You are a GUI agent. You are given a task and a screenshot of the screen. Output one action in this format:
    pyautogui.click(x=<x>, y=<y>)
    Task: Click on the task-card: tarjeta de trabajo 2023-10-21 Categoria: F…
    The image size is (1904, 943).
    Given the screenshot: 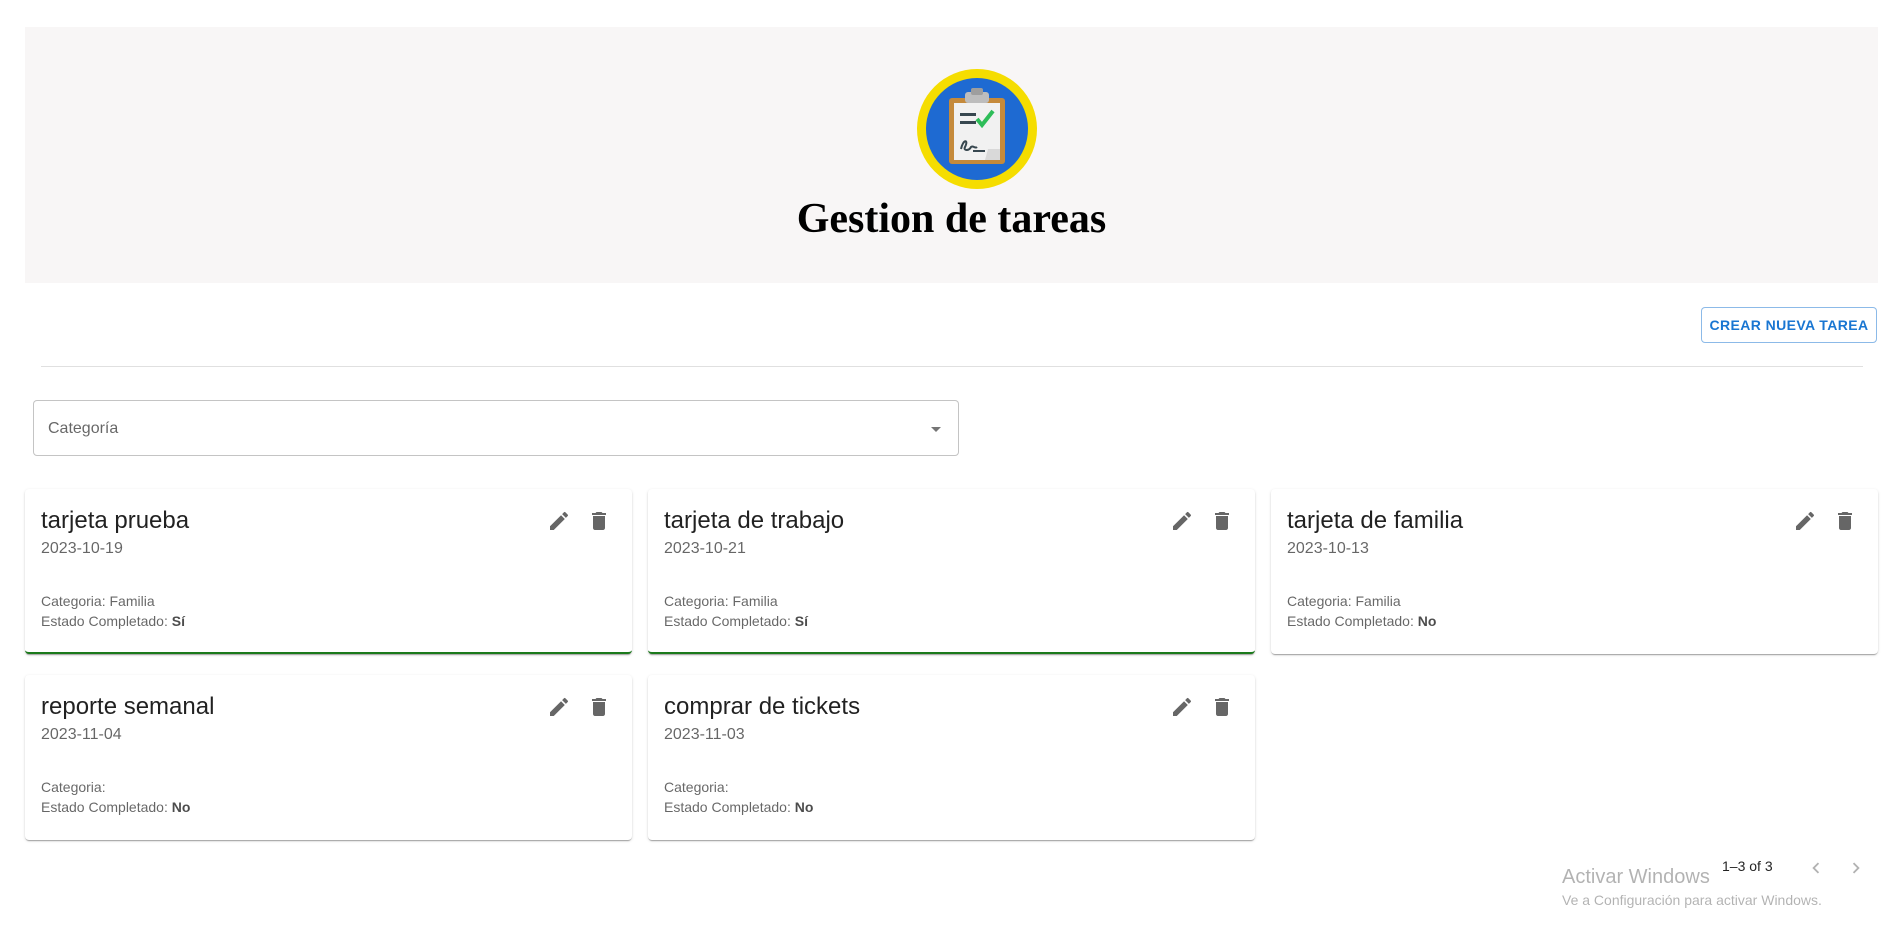 What is the action you would take?
    pyautogui.click(x=951, y=571)
    